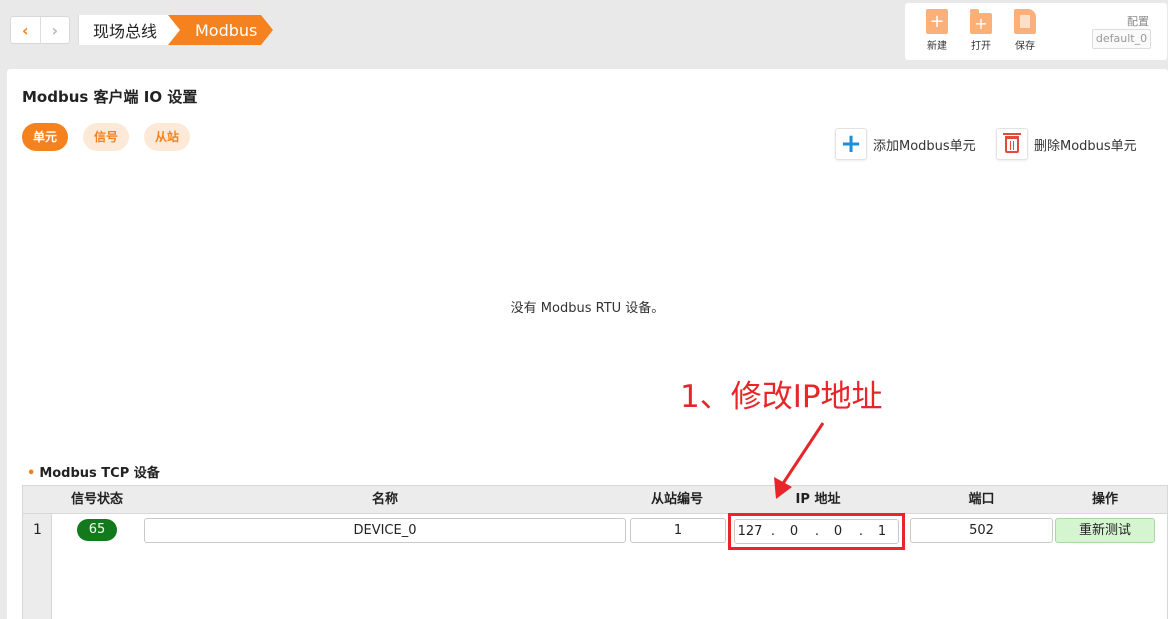 This screenshot has width=1168, height=619. I want to click on ip-highlight-box: 127 . 0 . 0 . 1, so click(816, 531).